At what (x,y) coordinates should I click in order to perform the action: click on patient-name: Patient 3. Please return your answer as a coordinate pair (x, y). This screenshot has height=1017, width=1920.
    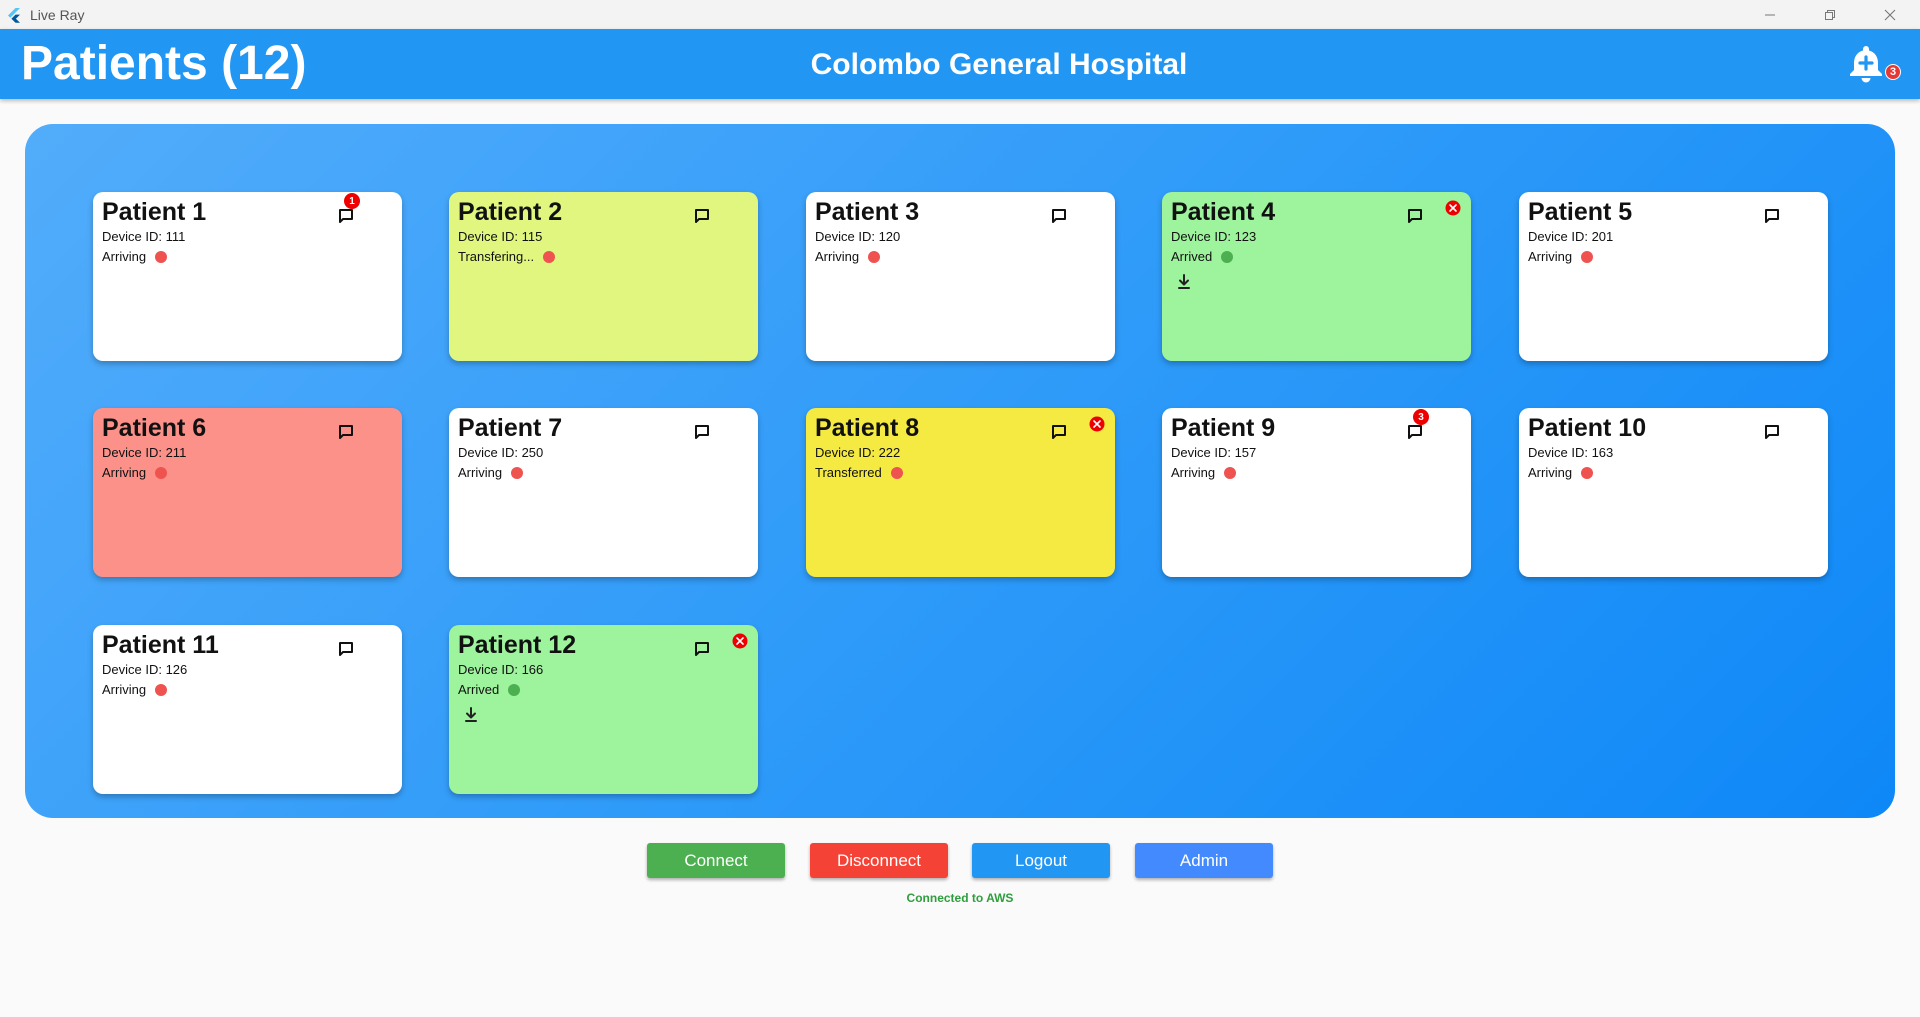
    Looking at the image, I should click on (867, 212).